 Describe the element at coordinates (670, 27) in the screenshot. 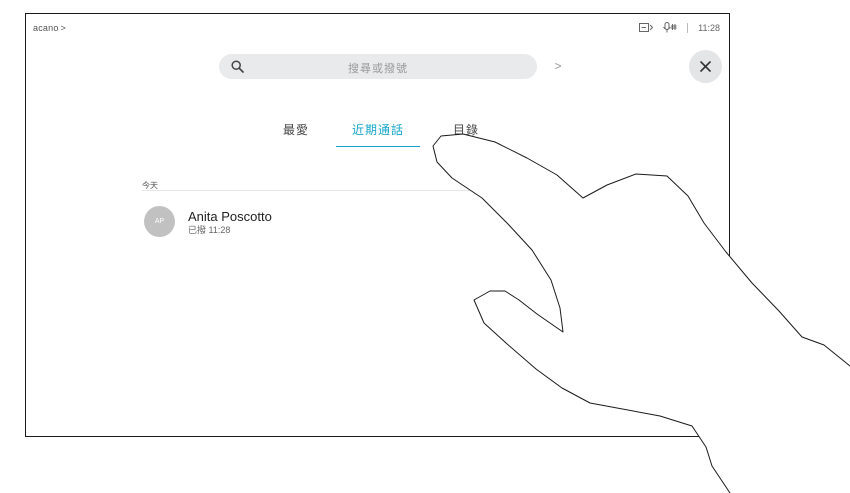

I see `microphone-icon` at that location.